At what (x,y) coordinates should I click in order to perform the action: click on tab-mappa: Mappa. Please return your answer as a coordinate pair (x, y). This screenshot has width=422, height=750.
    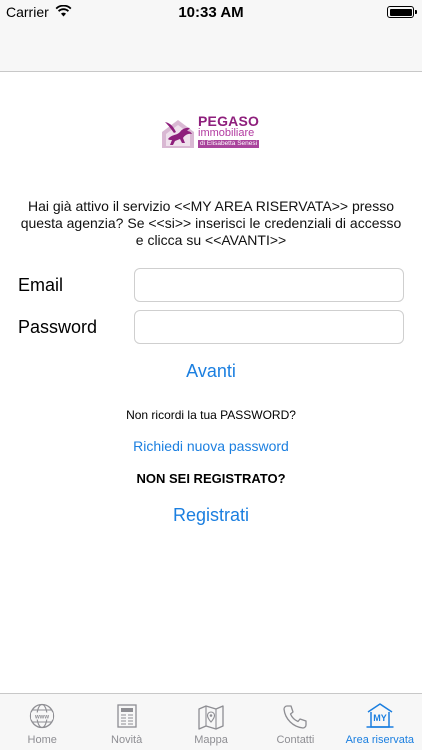
    Looking at the image, I should click on (211, 722).